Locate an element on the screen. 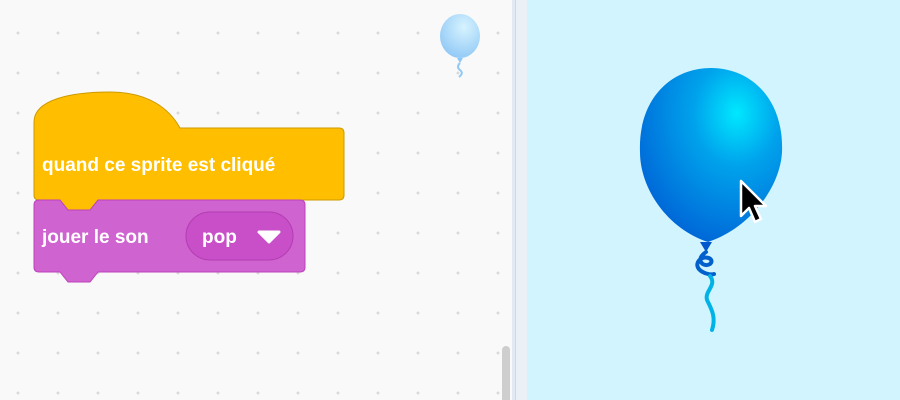 Image resolution: width=900 pixels, height=400 pixels. sound-block-label: jouer le son is located at coordinates (95, 237).